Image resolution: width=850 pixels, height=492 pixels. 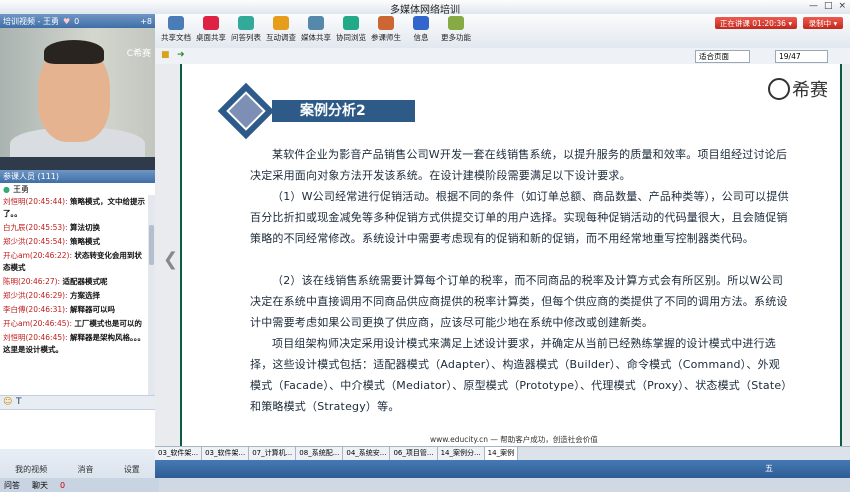 What do you see at coordinates (211, 37) in the screenshot?
I see `toolbar-label: 桌面共享` at bounding box center [211, 37].